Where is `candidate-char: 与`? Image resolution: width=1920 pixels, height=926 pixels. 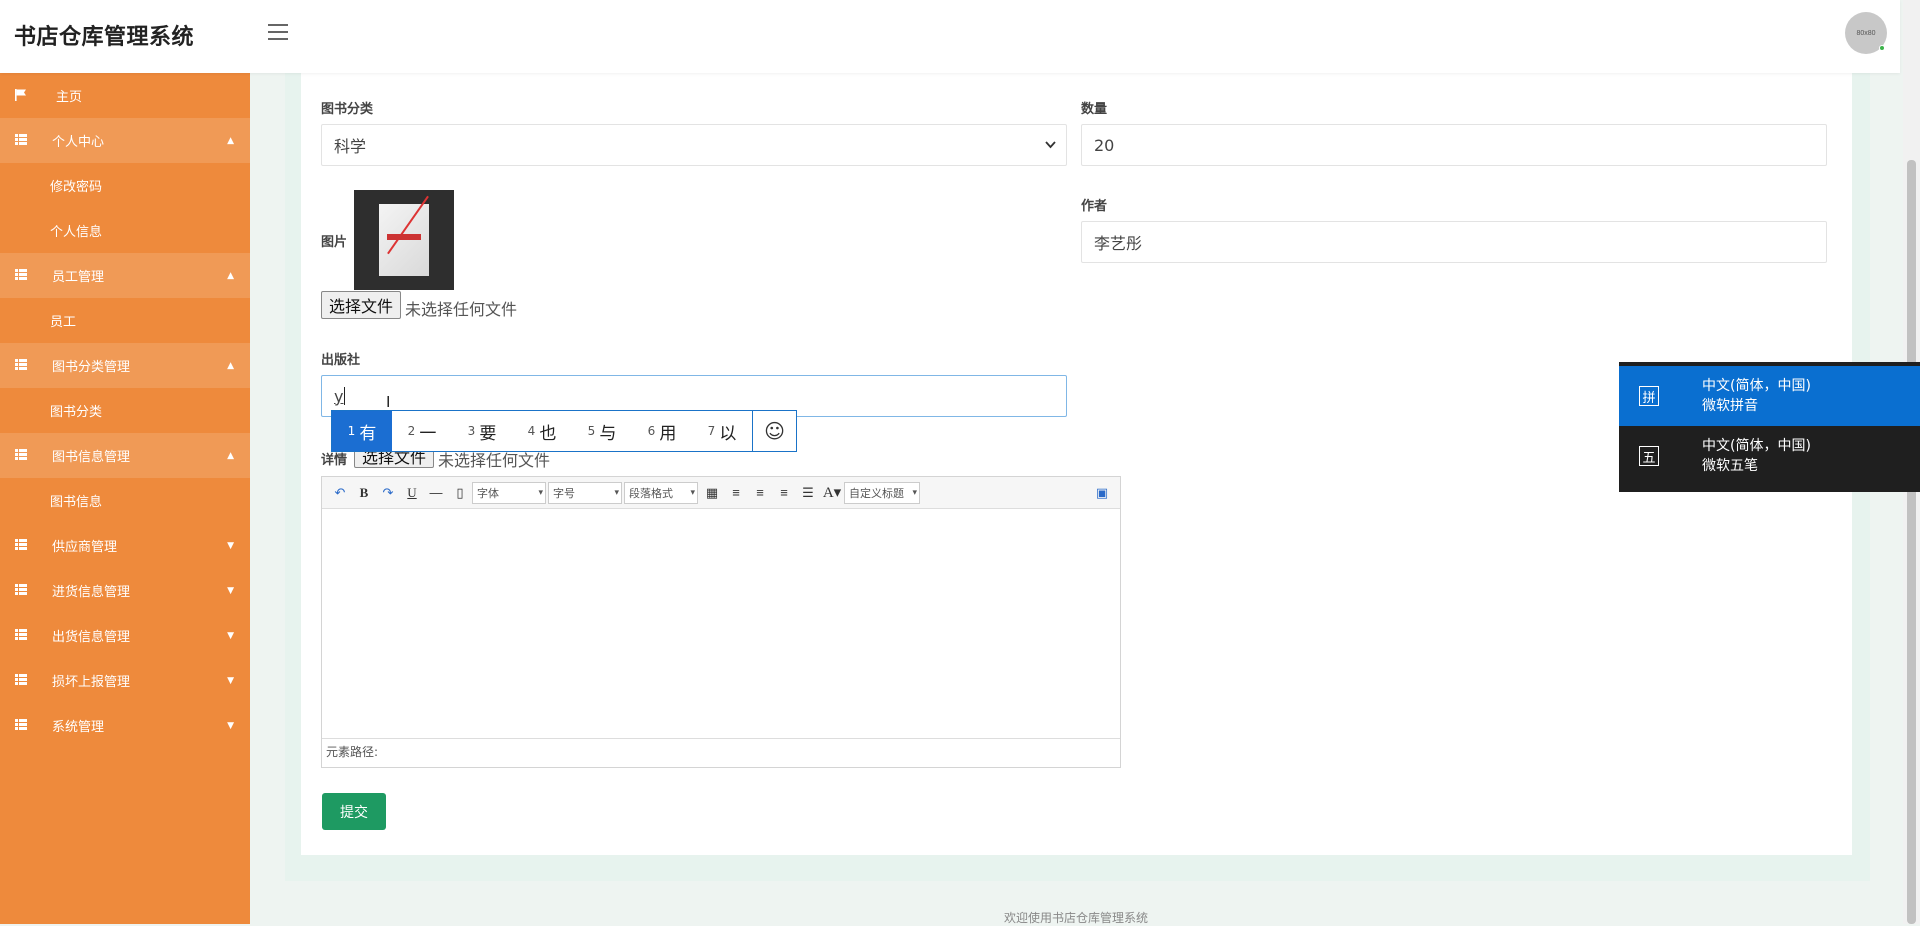
candidate-char: 与 is located at coordinates (608, 433).